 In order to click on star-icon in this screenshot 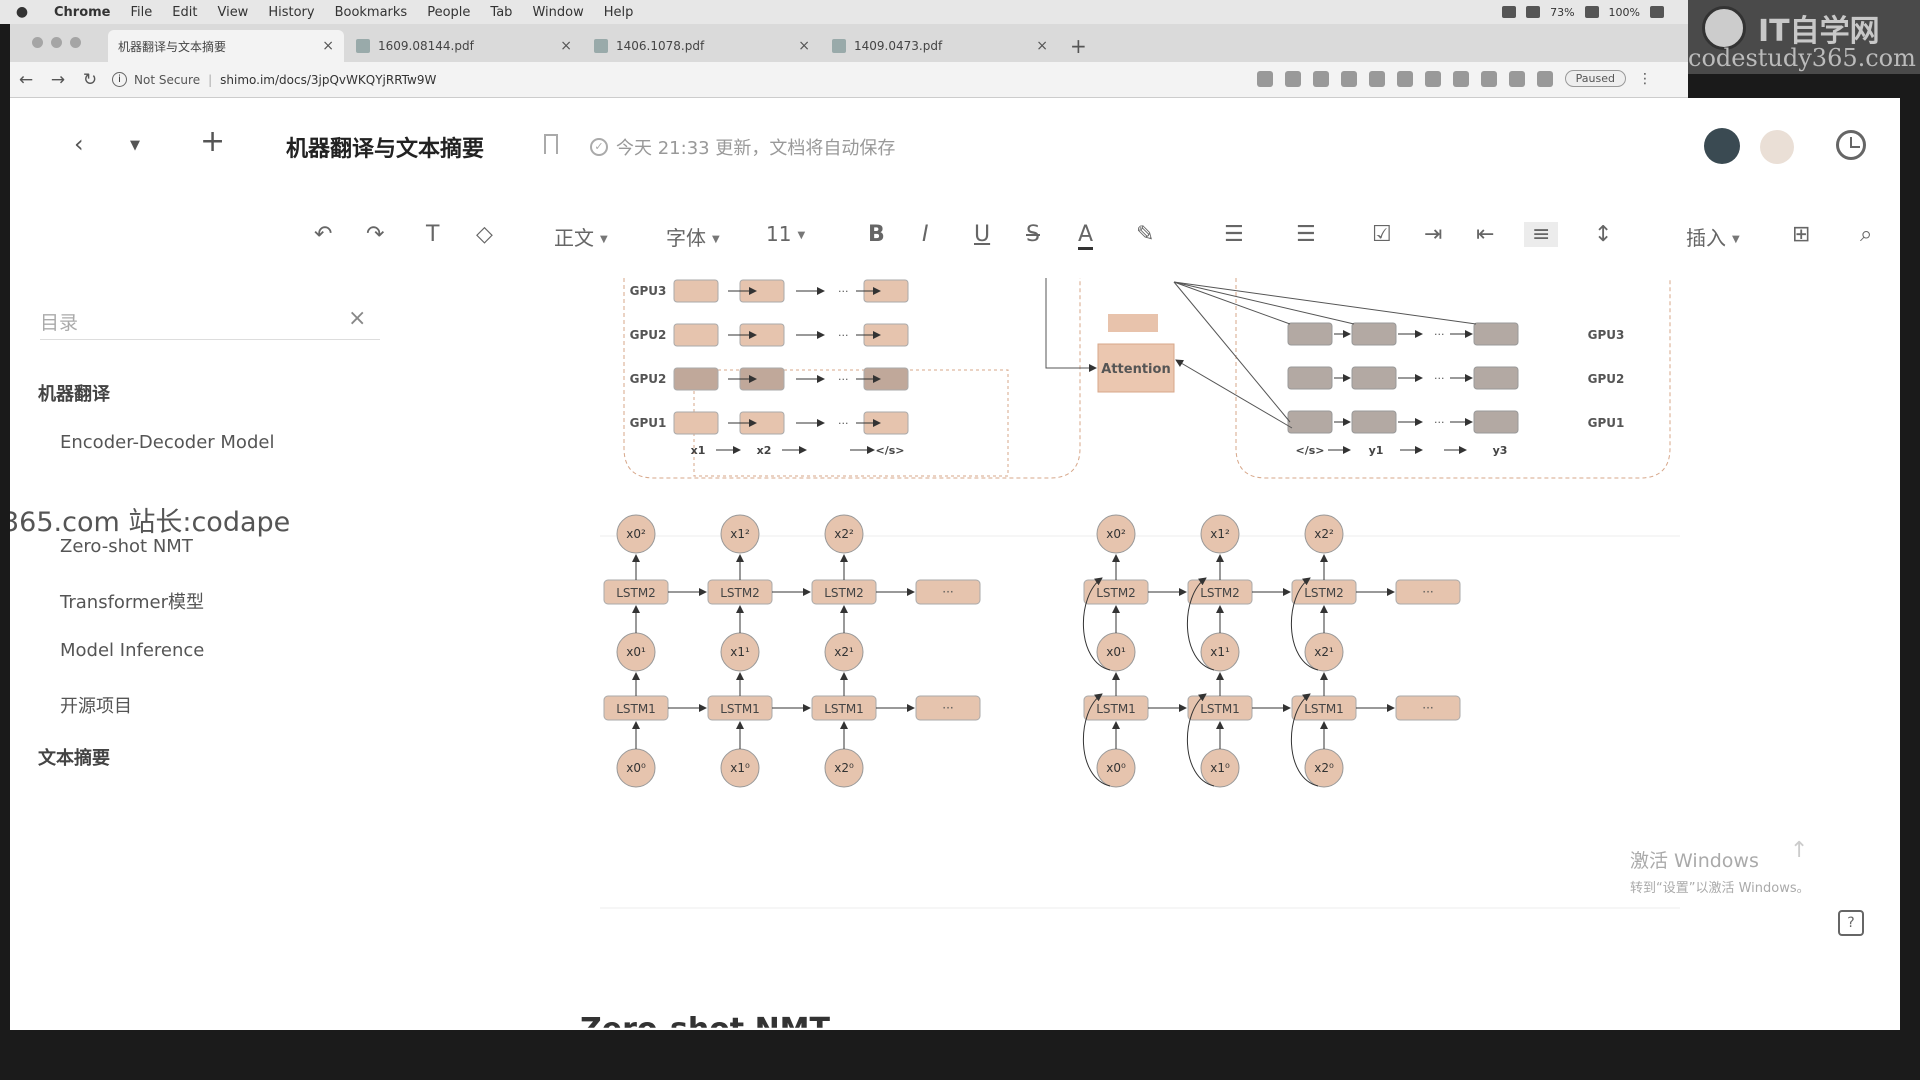, I will do `click(1292, 78)`.